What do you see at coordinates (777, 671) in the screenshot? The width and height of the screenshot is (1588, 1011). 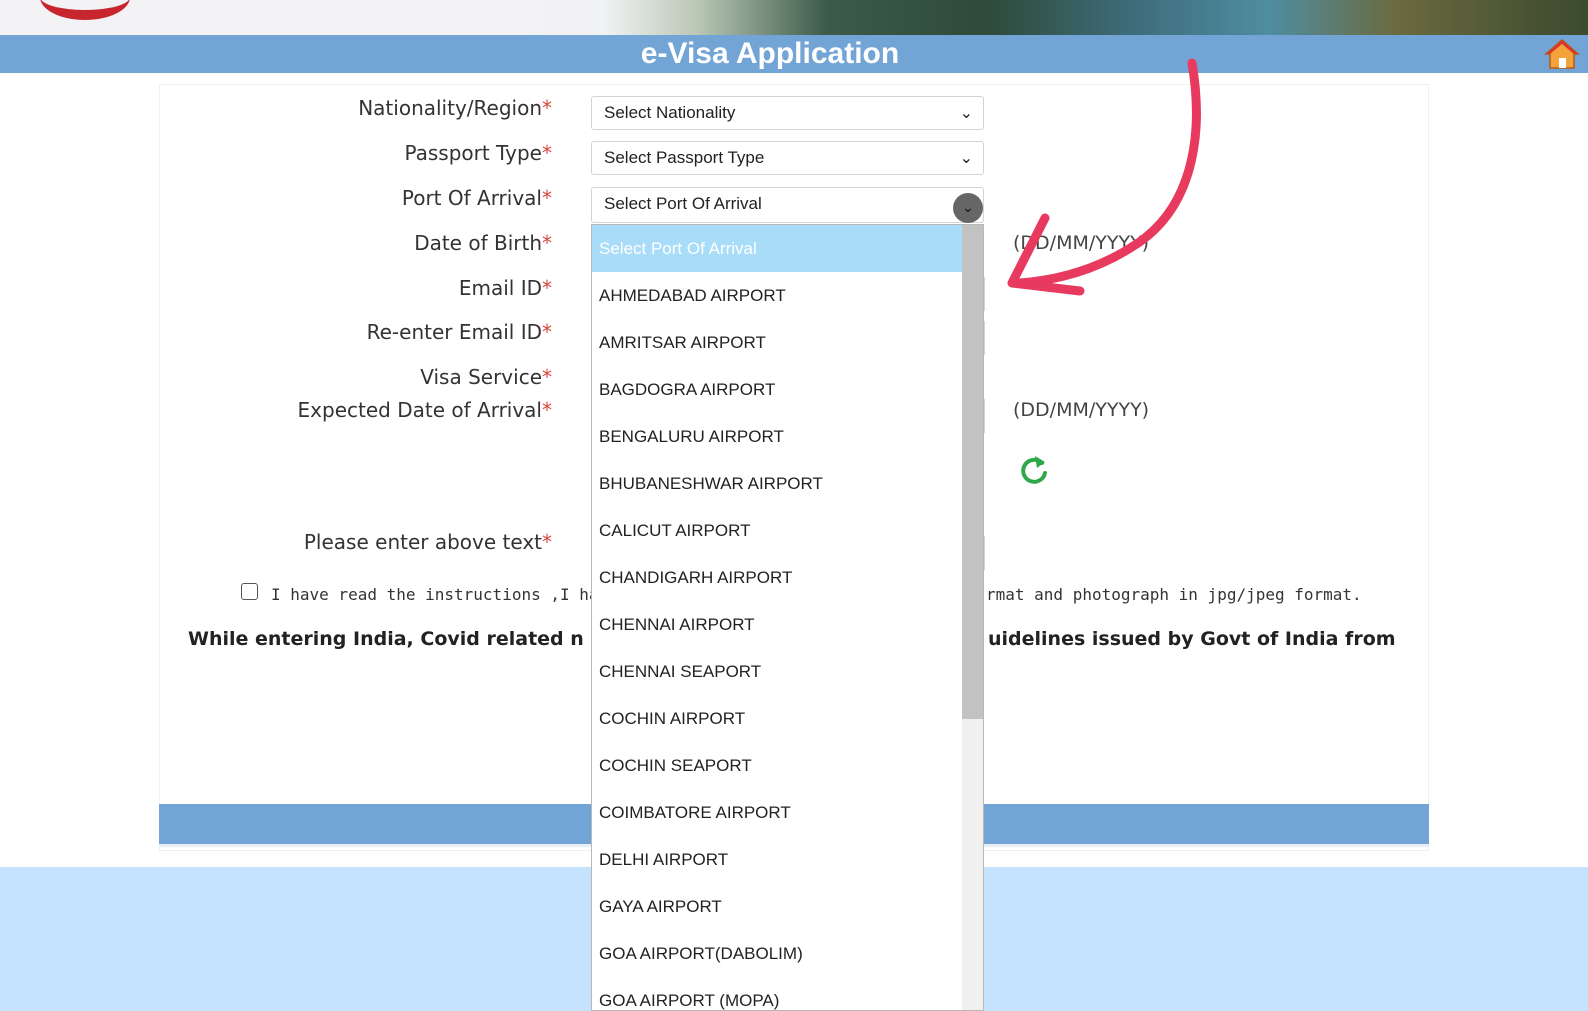 I see `dropdown-option: CHENNAI SEAPORT` at bounding box center [777, 671].